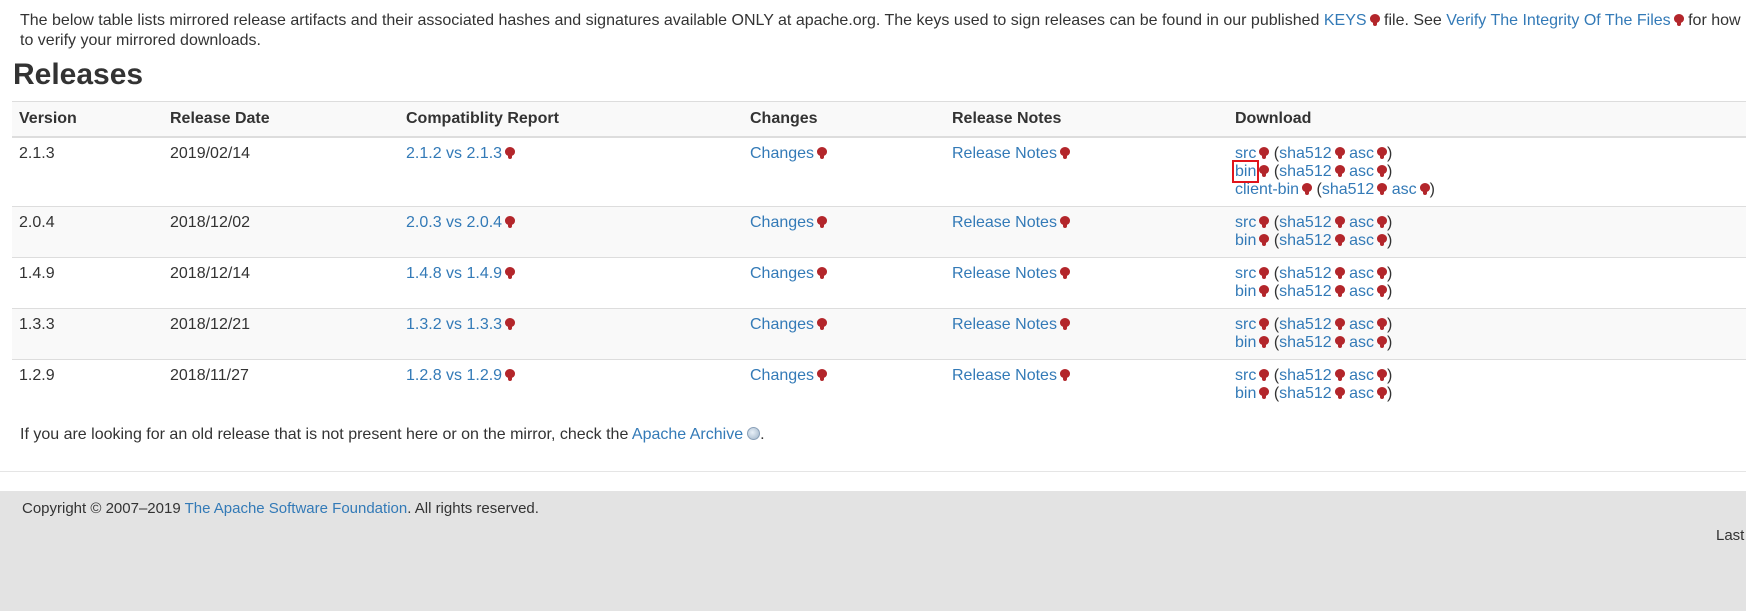 Image resolution: width=1746 pixels, height=611 pixels. I want to click on changes-cell: Changes, so click(844, 283).